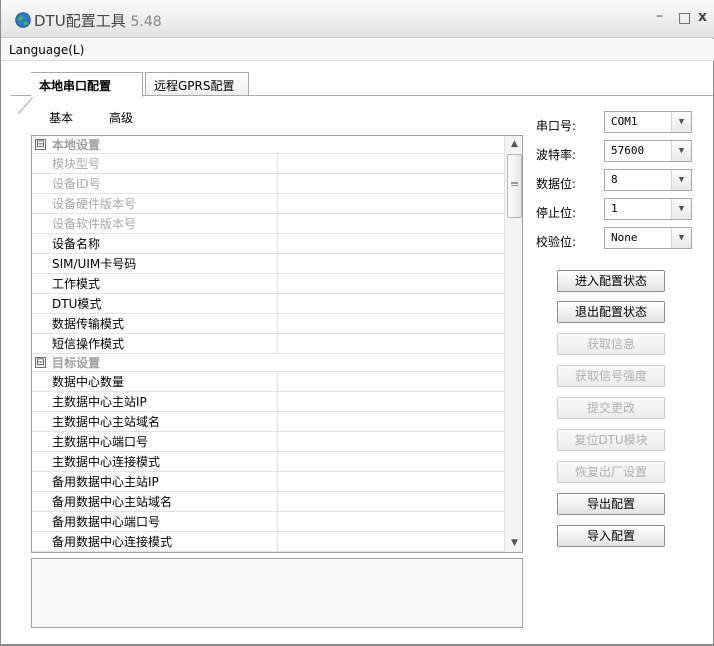 Image resolution: width=714 pixels, height=646 pixels. I want to click on grid-property-row: 主数据中心连接模式, so click(268, 462).